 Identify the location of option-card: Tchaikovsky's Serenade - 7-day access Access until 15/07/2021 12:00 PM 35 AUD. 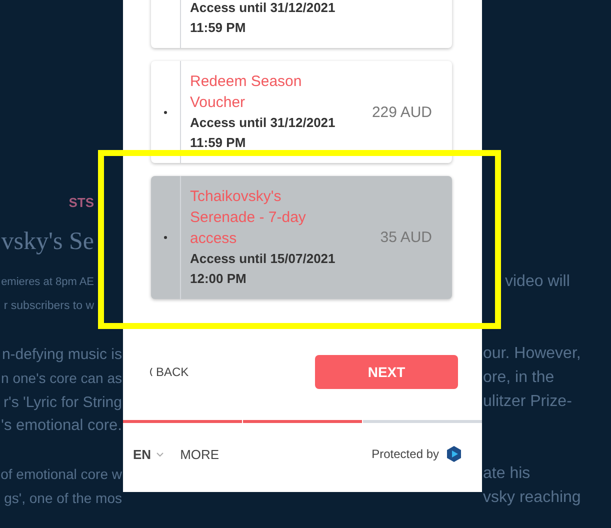
(301, 237).